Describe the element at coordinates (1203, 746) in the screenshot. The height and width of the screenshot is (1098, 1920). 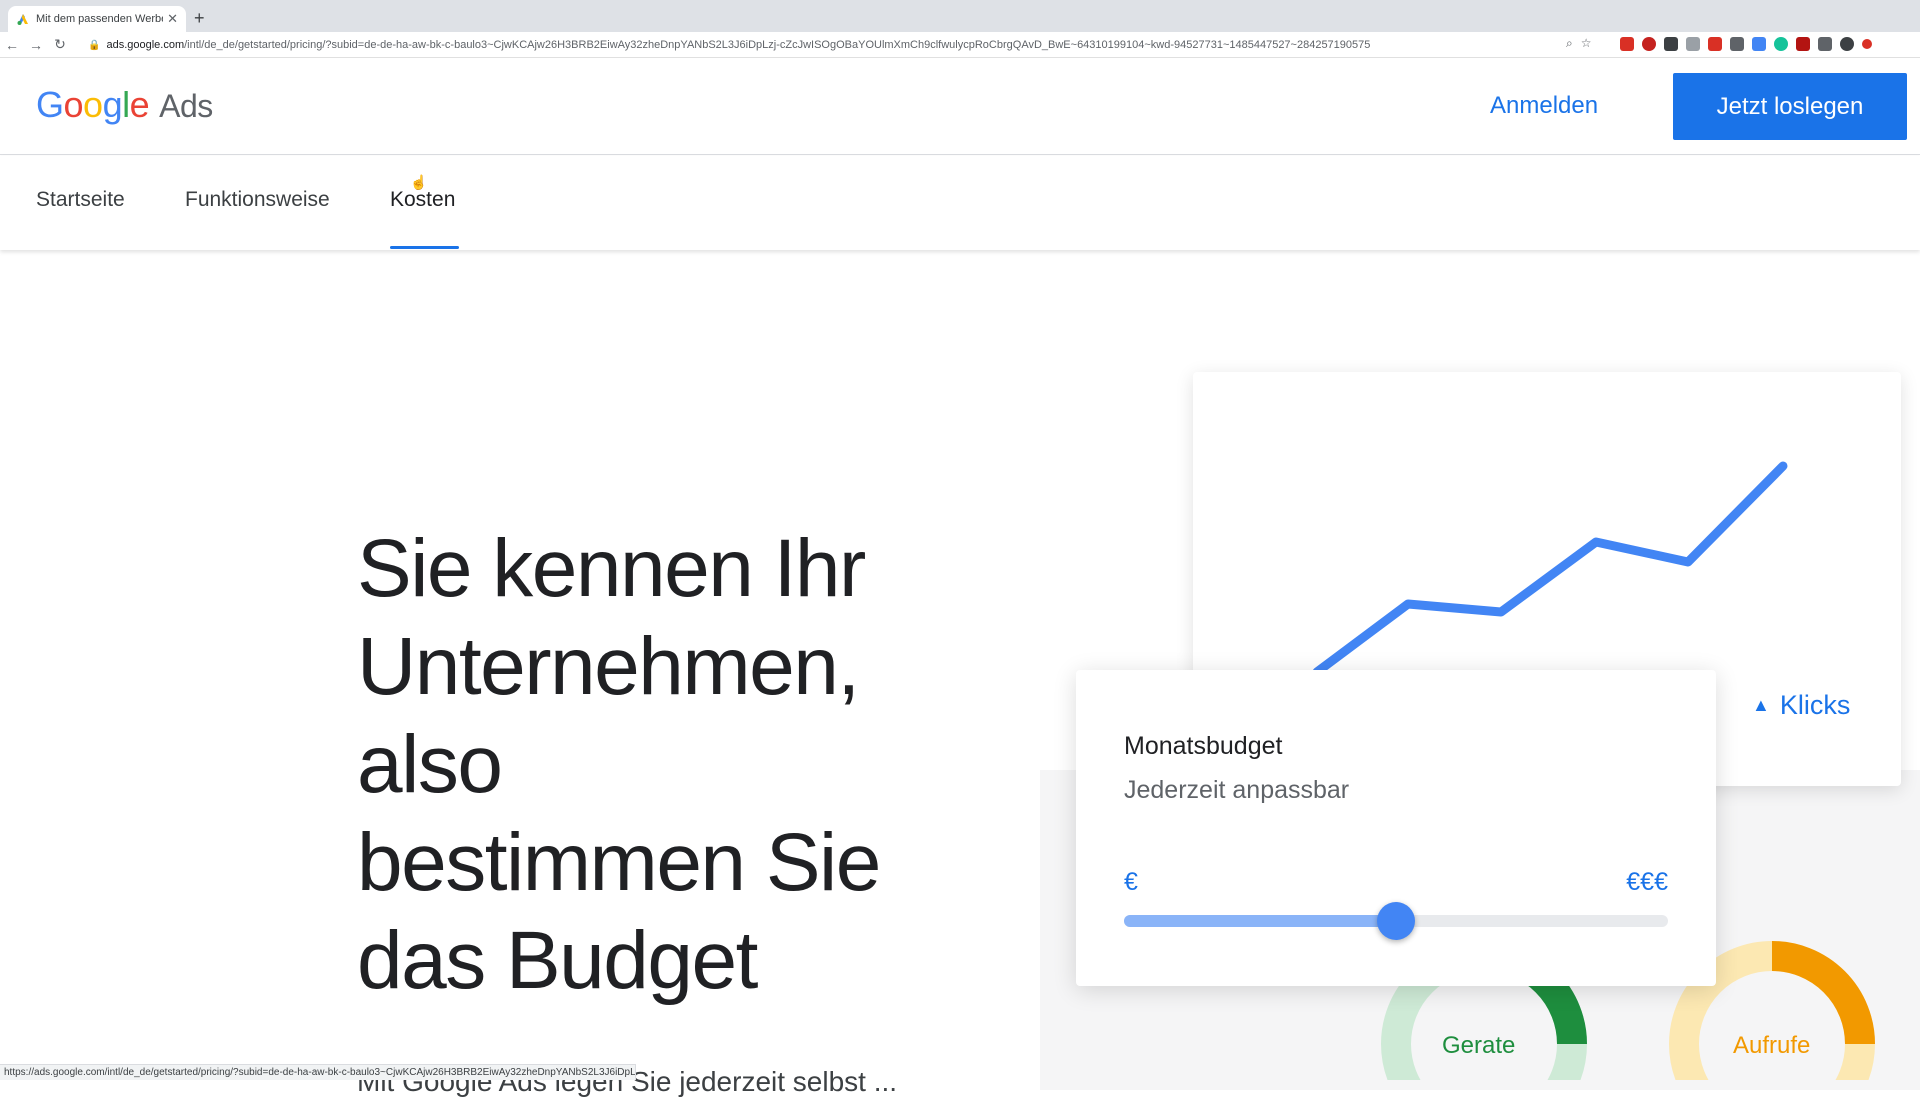
I see `budget-title: Monatsbudget` at that location.